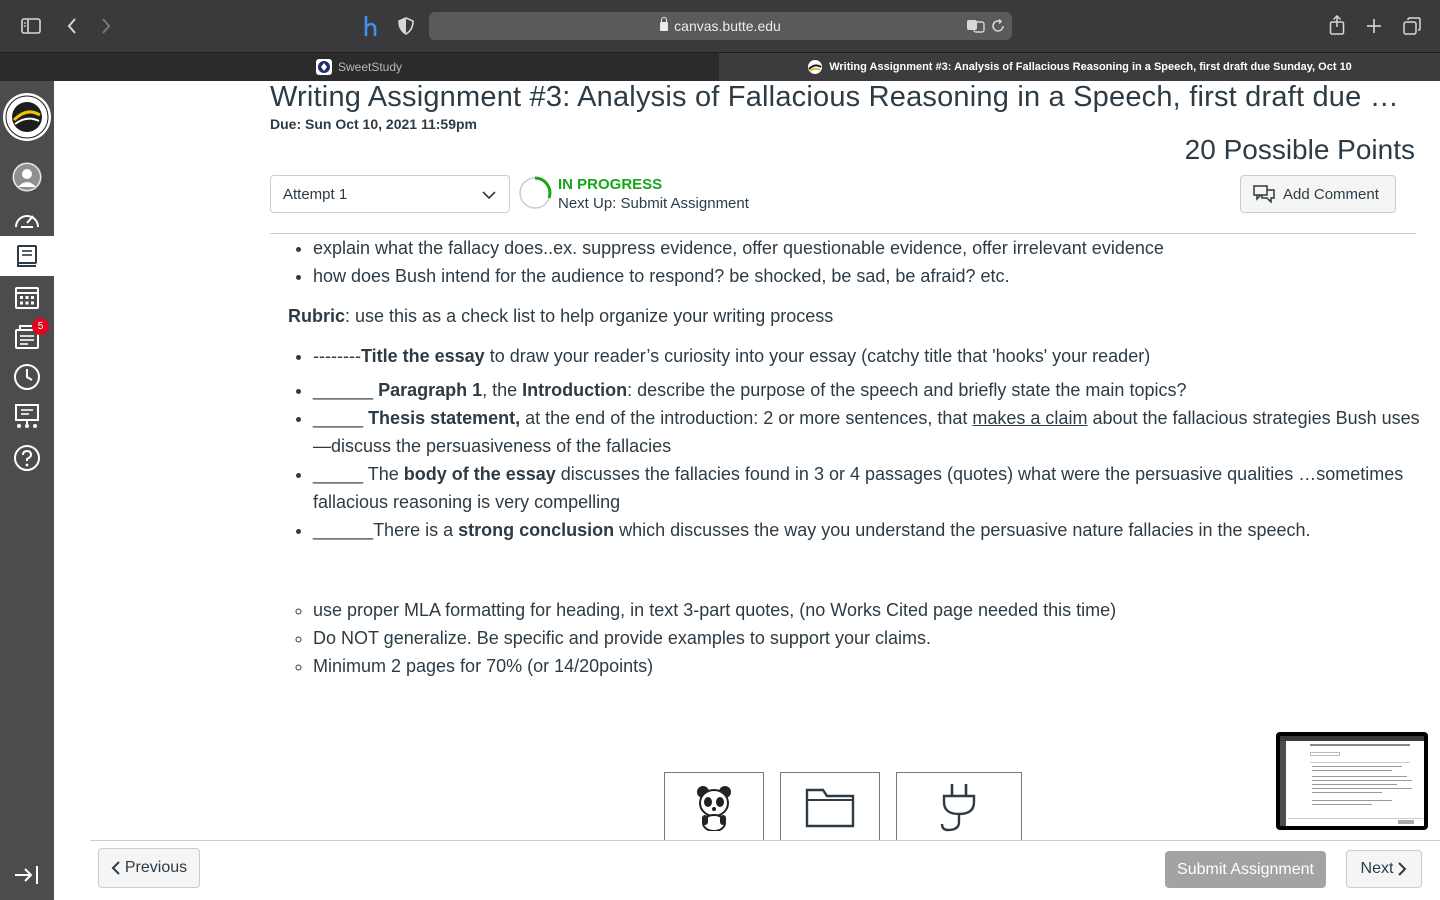  I want to click on possible-points: 20 Possible Points, so click(1299, 149).